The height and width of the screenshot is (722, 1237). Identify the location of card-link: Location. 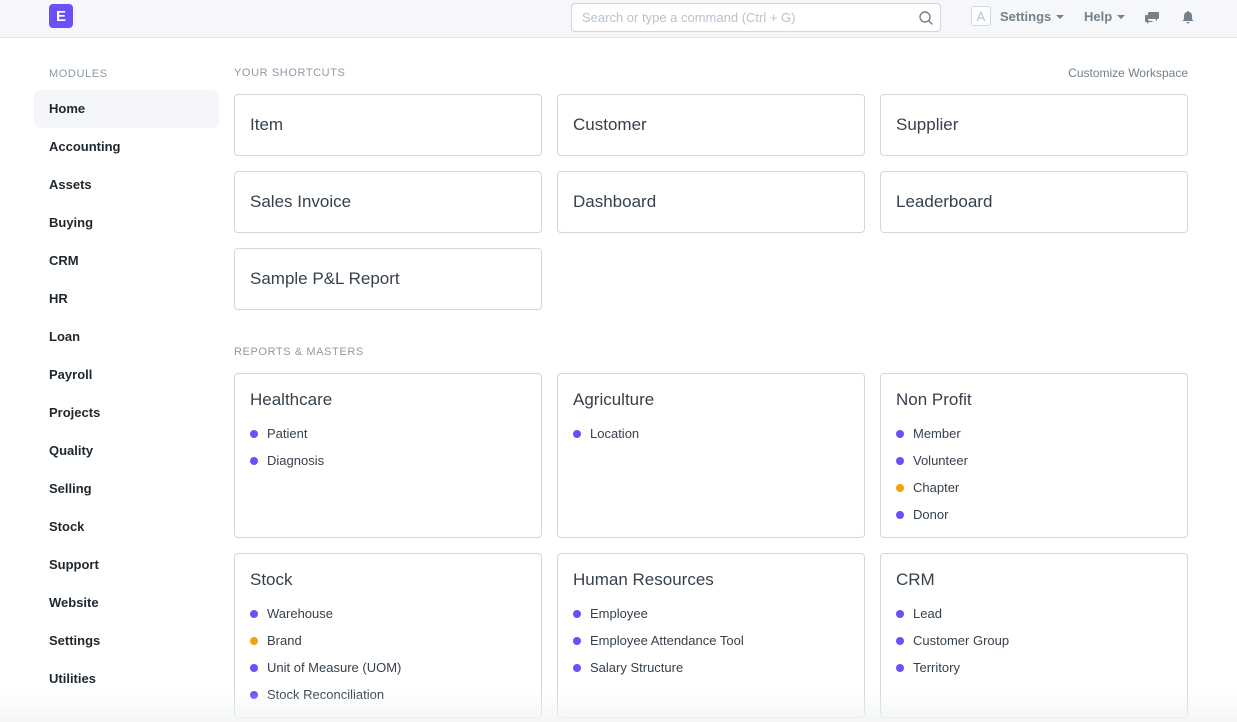
(711, 433).